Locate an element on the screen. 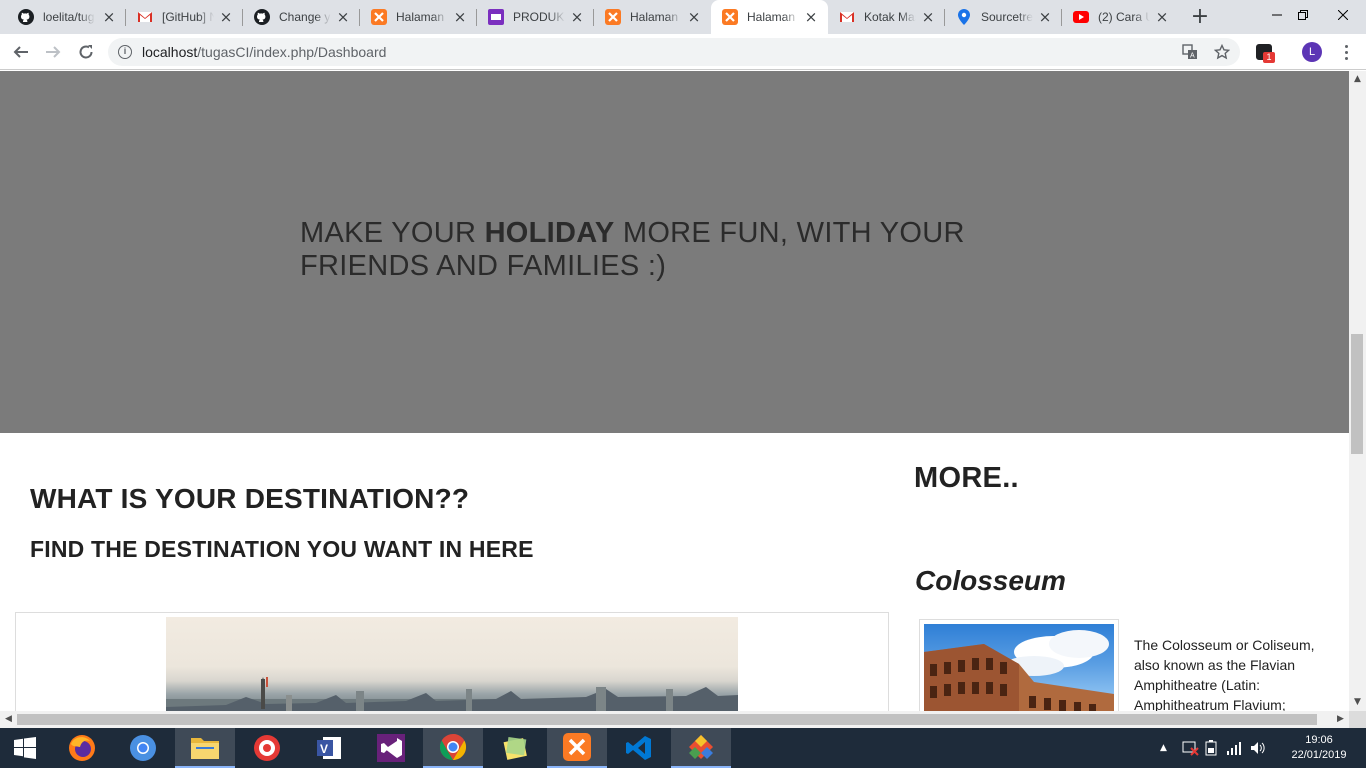 The width and height of the screenshot is (1366, 768). arrow-left-icon is located at coordinates (20, 52).